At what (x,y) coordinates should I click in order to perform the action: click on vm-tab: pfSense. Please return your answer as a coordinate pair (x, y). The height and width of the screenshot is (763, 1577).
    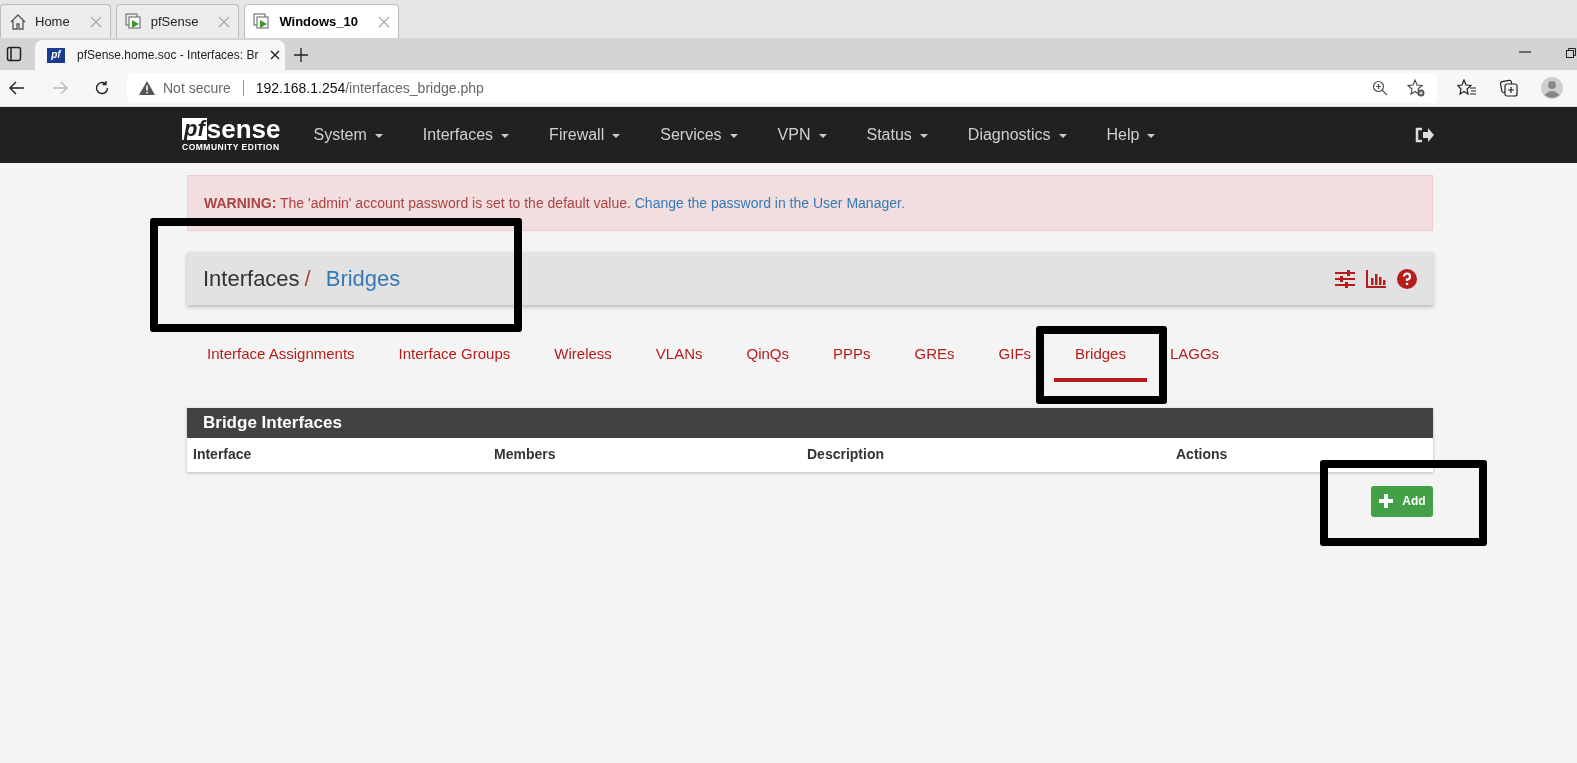
    Looking at the image, I should click on (177, 21).